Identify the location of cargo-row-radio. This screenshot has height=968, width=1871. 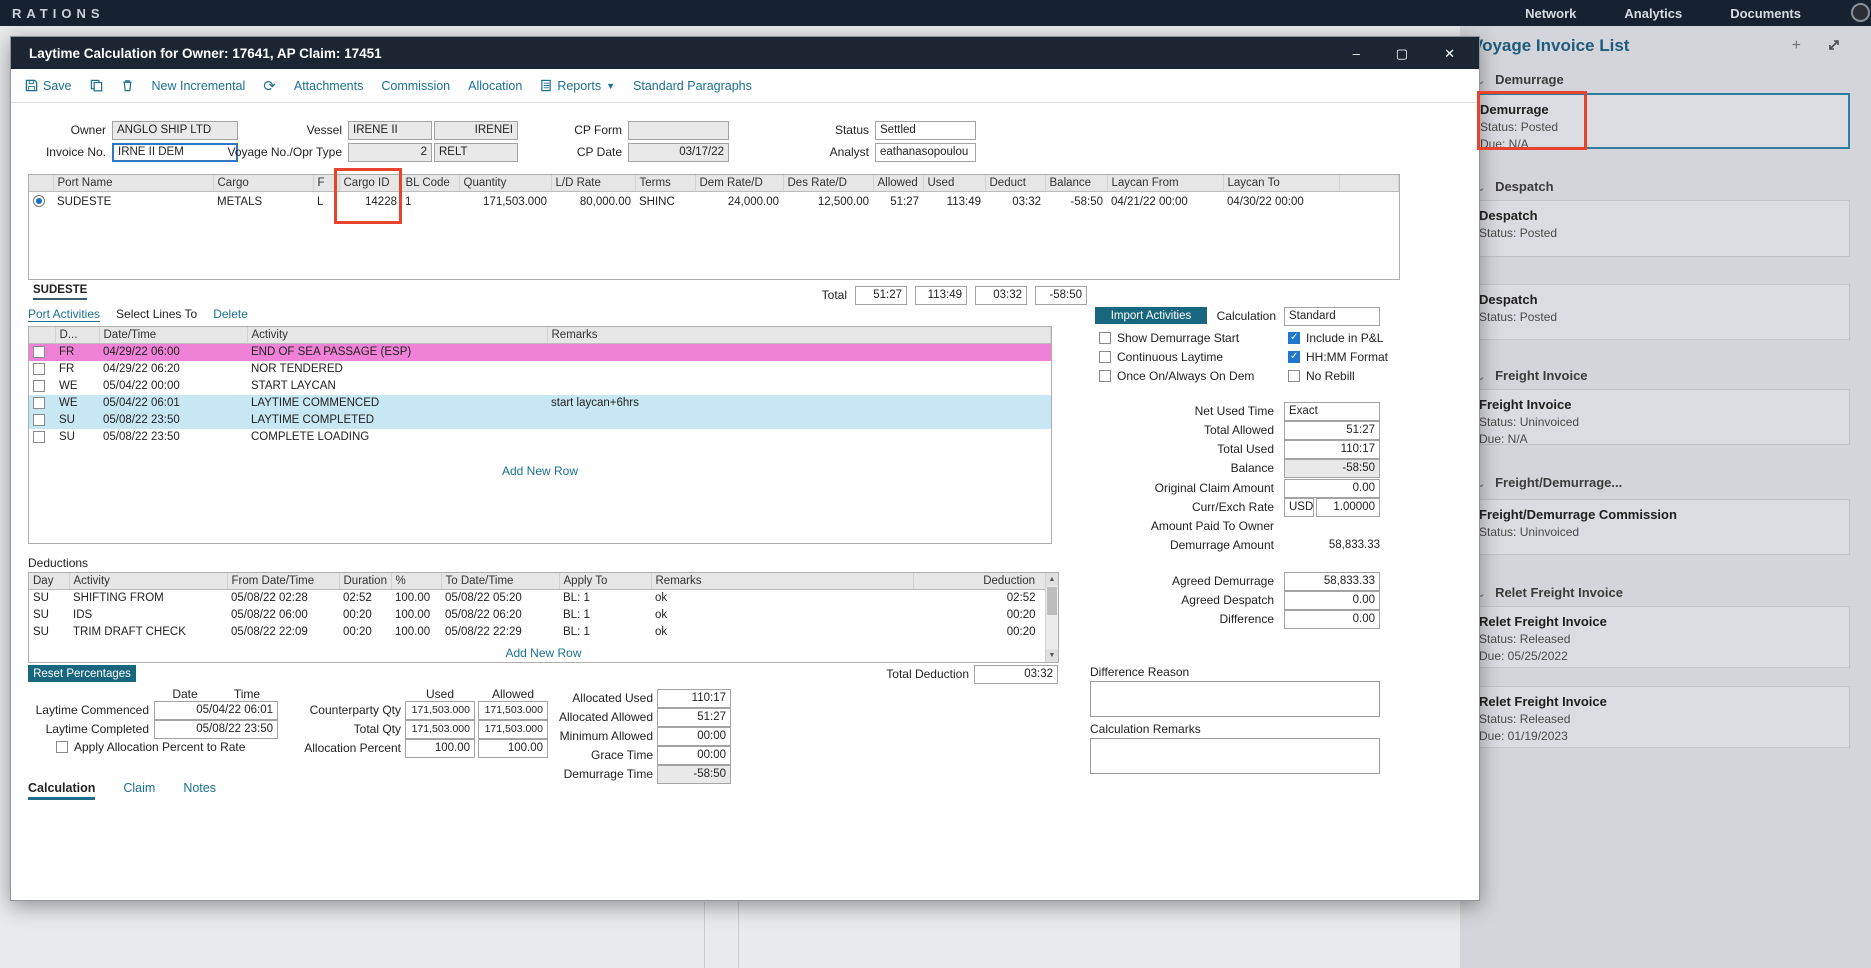
(39, 200).